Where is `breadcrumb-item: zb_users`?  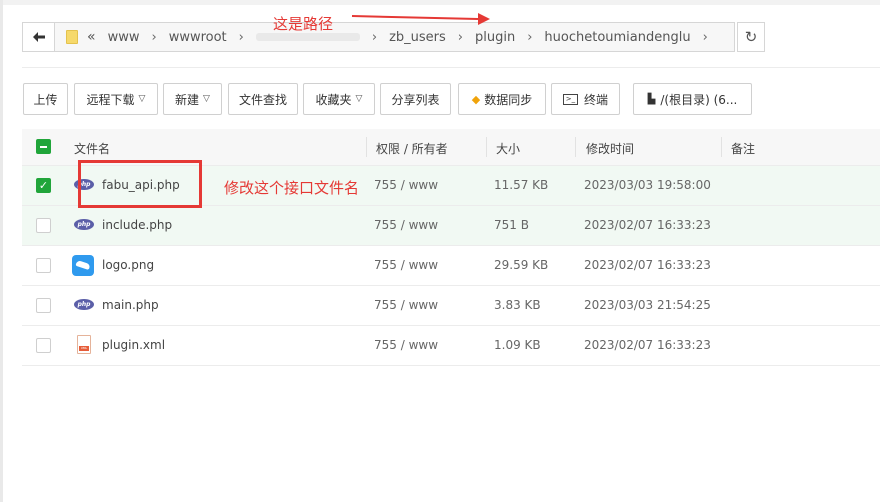 breadcrumb-item: zb_users is located at coordinates (417, 37).